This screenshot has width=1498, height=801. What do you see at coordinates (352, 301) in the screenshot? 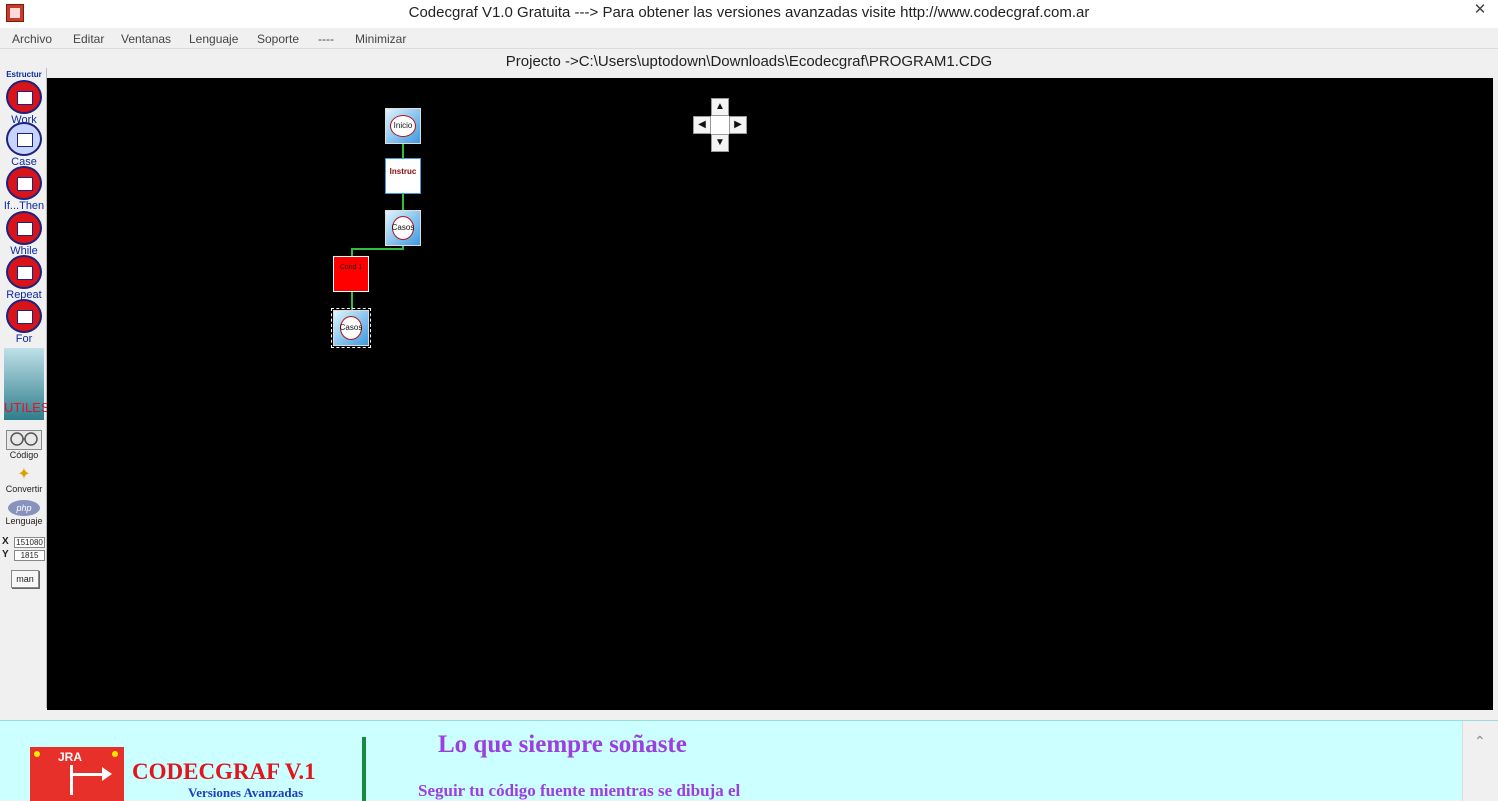
I see `connector-cond-casos` at bounding box center [352, 301].